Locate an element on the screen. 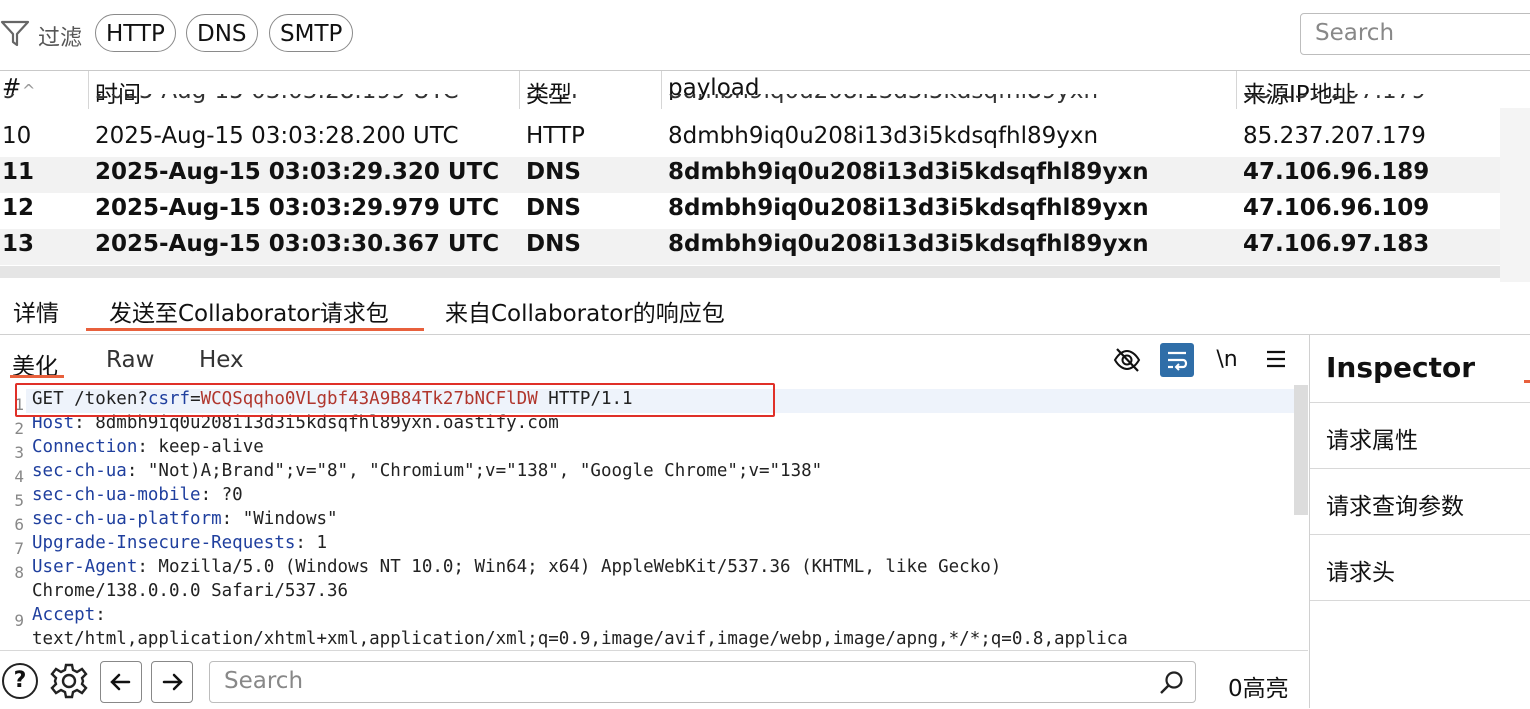  highlight-box is located at coordinates (395, 400).